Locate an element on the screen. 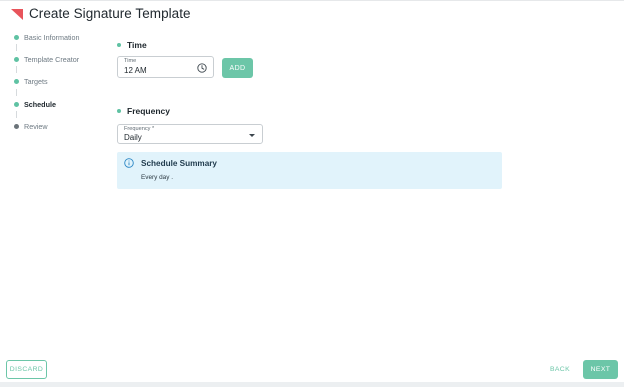 The image size is (624, 387). summary-title: Schedule Summary is located at coordinates (179, 163).